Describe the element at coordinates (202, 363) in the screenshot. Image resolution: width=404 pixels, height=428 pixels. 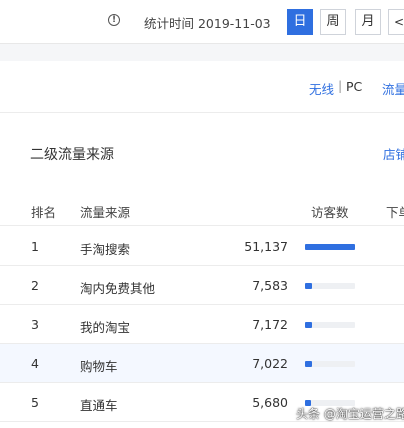
I see `table-row: 4 购物车 7,022` at that location.